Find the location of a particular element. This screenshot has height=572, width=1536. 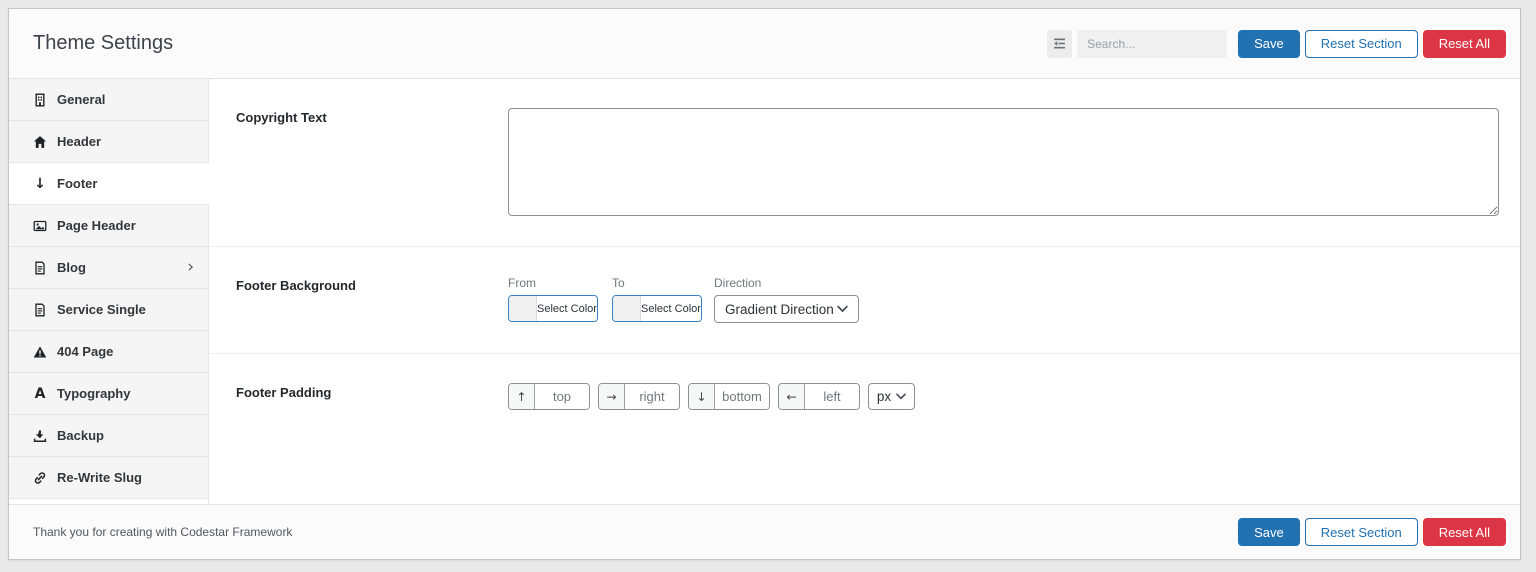

sidebar-item-label: Re-Write Slug is located at coordinates (99, 477).